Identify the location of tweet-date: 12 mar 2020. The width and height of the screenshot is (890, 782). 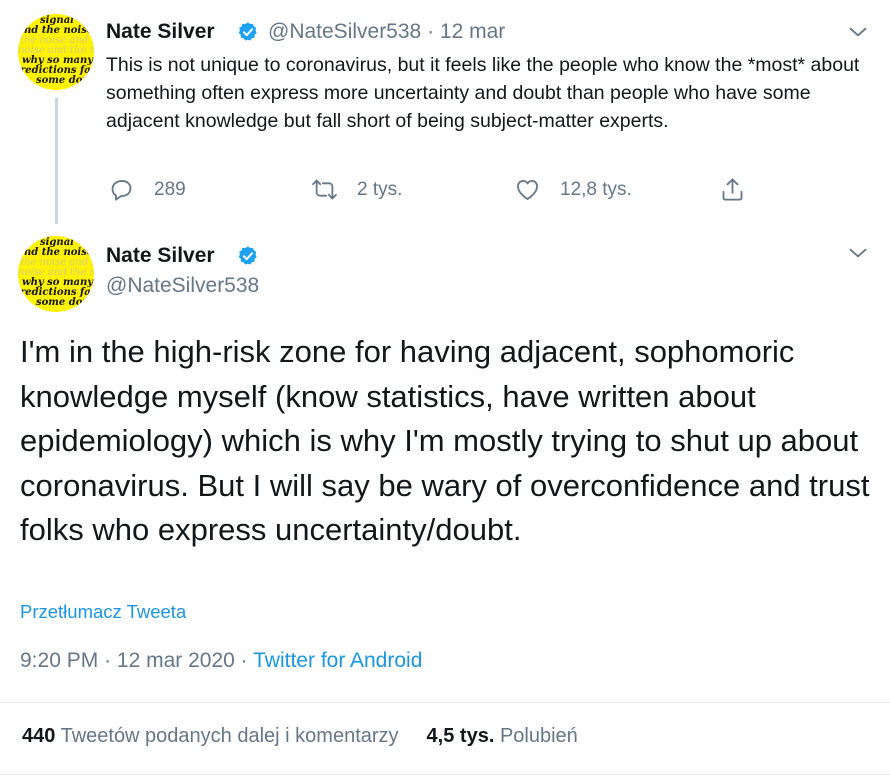
(176, 660).